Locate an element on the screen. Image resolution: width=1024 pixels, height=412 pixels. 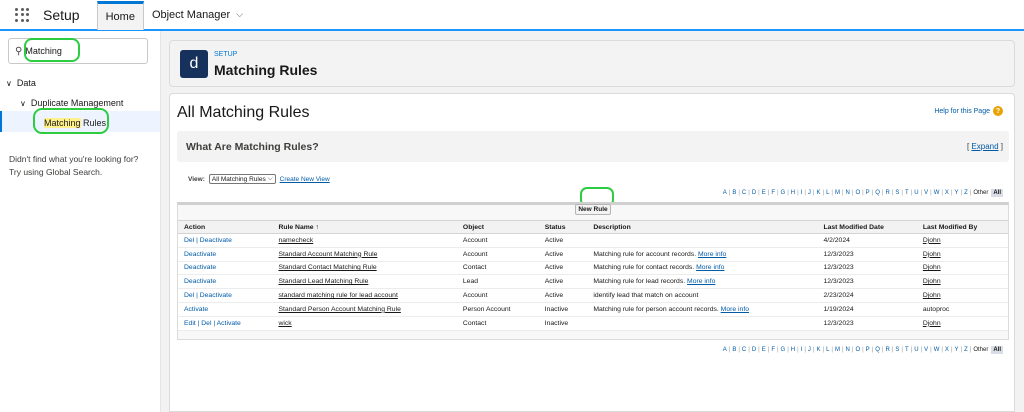
create-view-link: Create New View is located at coordinates (305, 179).